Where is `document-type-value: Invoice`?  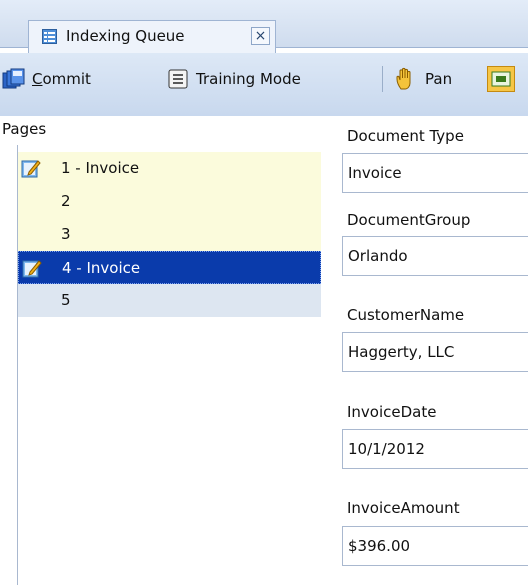 document-type-value: Invoice is located at coordinates (375, 173).